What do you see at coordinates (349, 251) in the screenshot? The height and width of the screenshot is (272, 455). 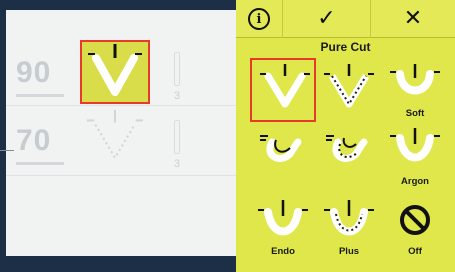 I see `mode-label: Plus` at bounding box center [349, 251].